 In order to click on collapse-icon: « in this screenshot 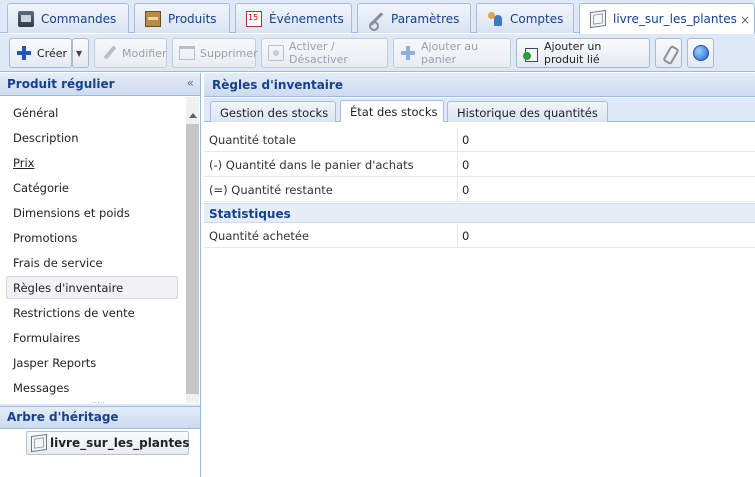, I will do `click(190, 83)`.